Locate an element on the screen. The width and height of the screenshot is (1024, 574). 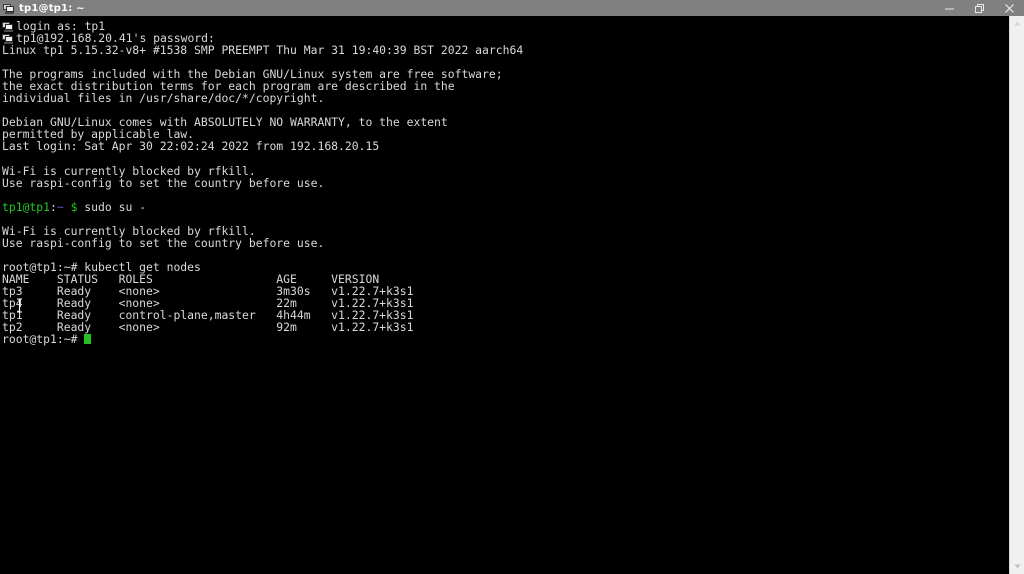
scrollbar-track is located at coordinates (1017, 295).